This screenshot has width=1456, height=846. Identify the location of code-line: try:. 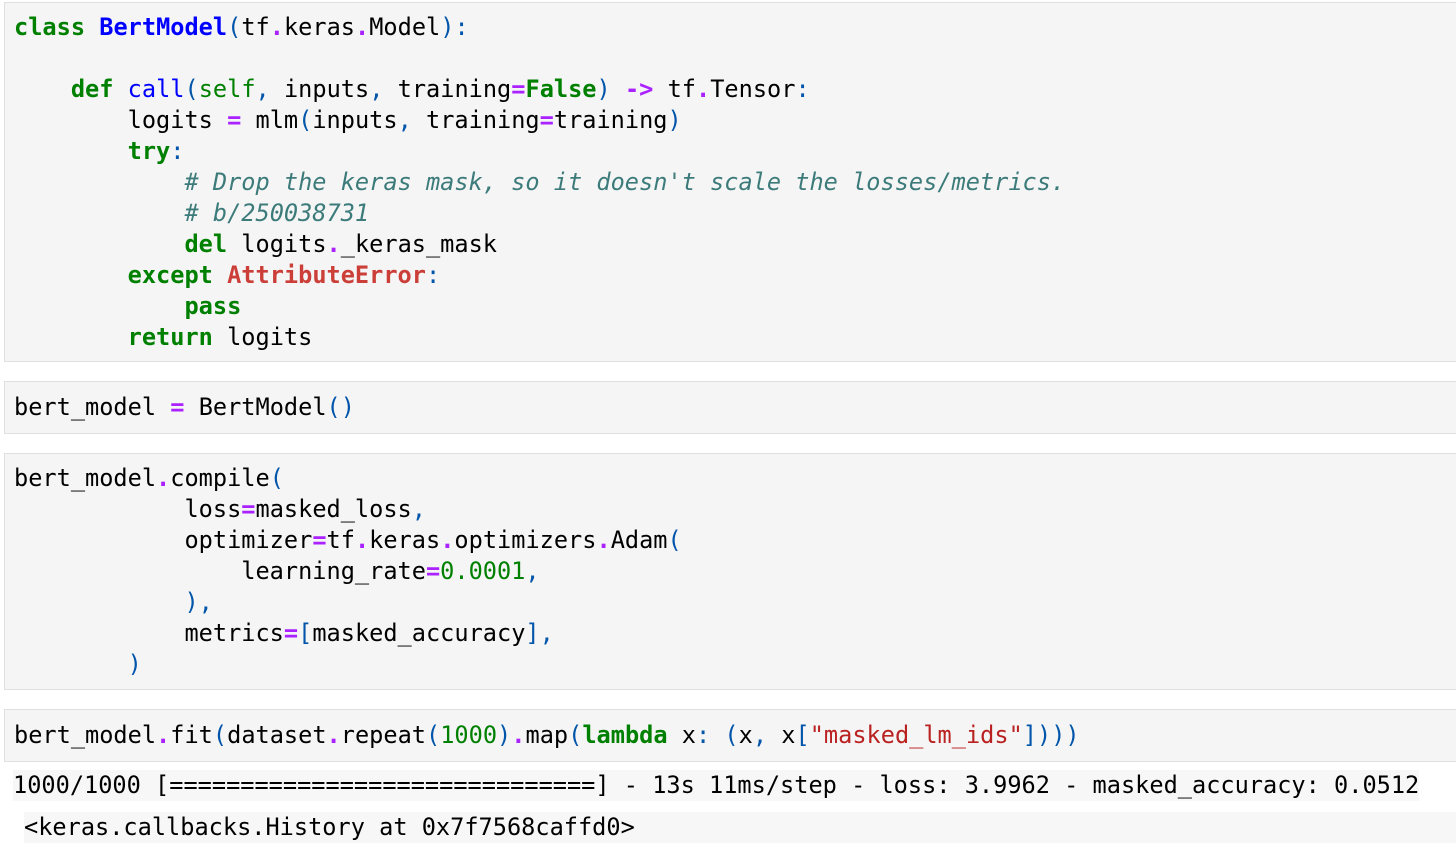
(735, 151).